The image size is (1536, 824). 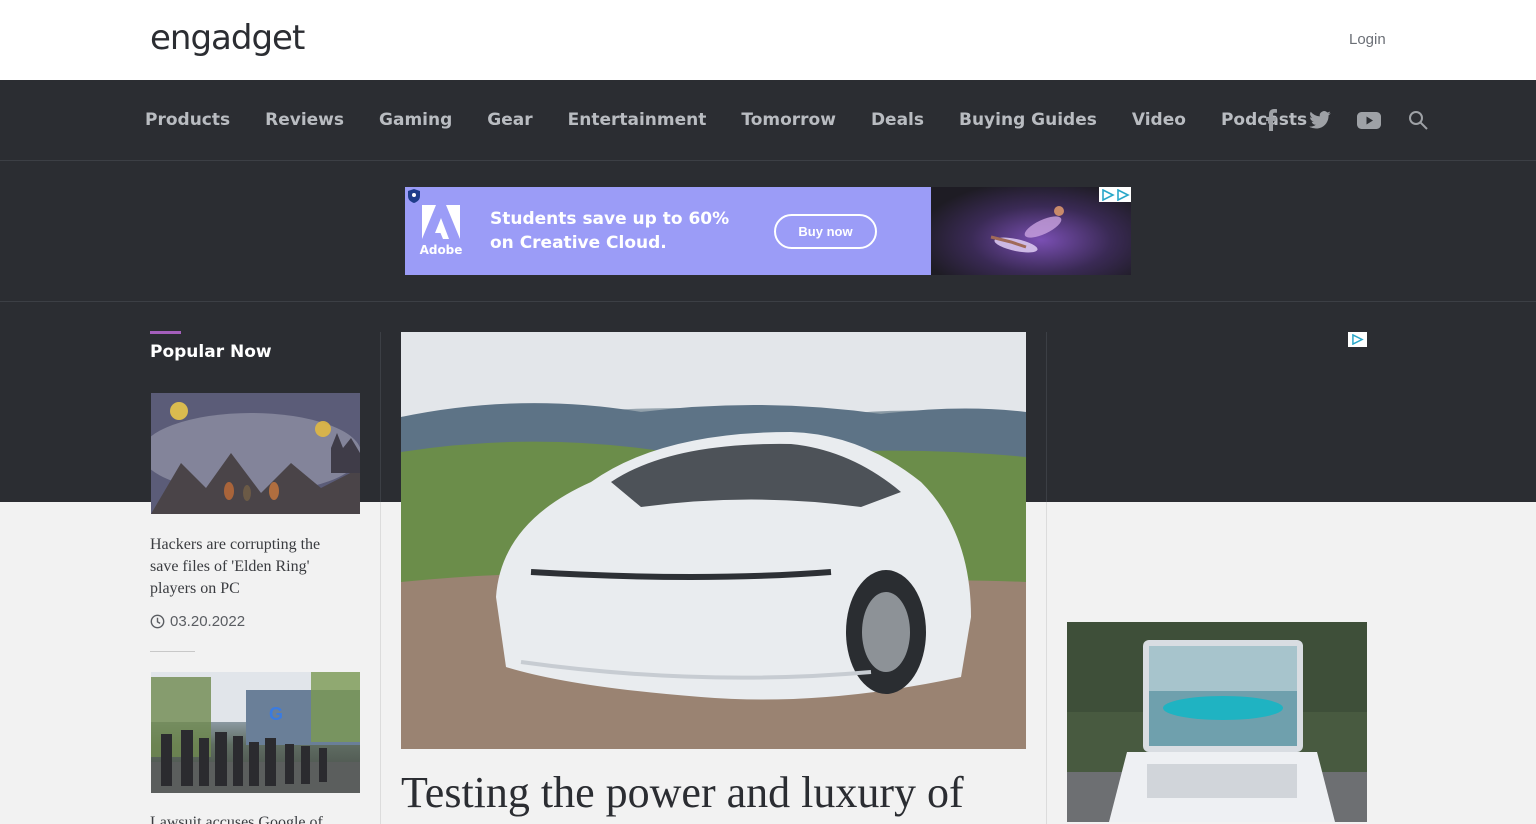 What do you see at coordinates (441, 222) in the screenshot?
I see `adobe-logo-icon` at bounding box center [441, 222].